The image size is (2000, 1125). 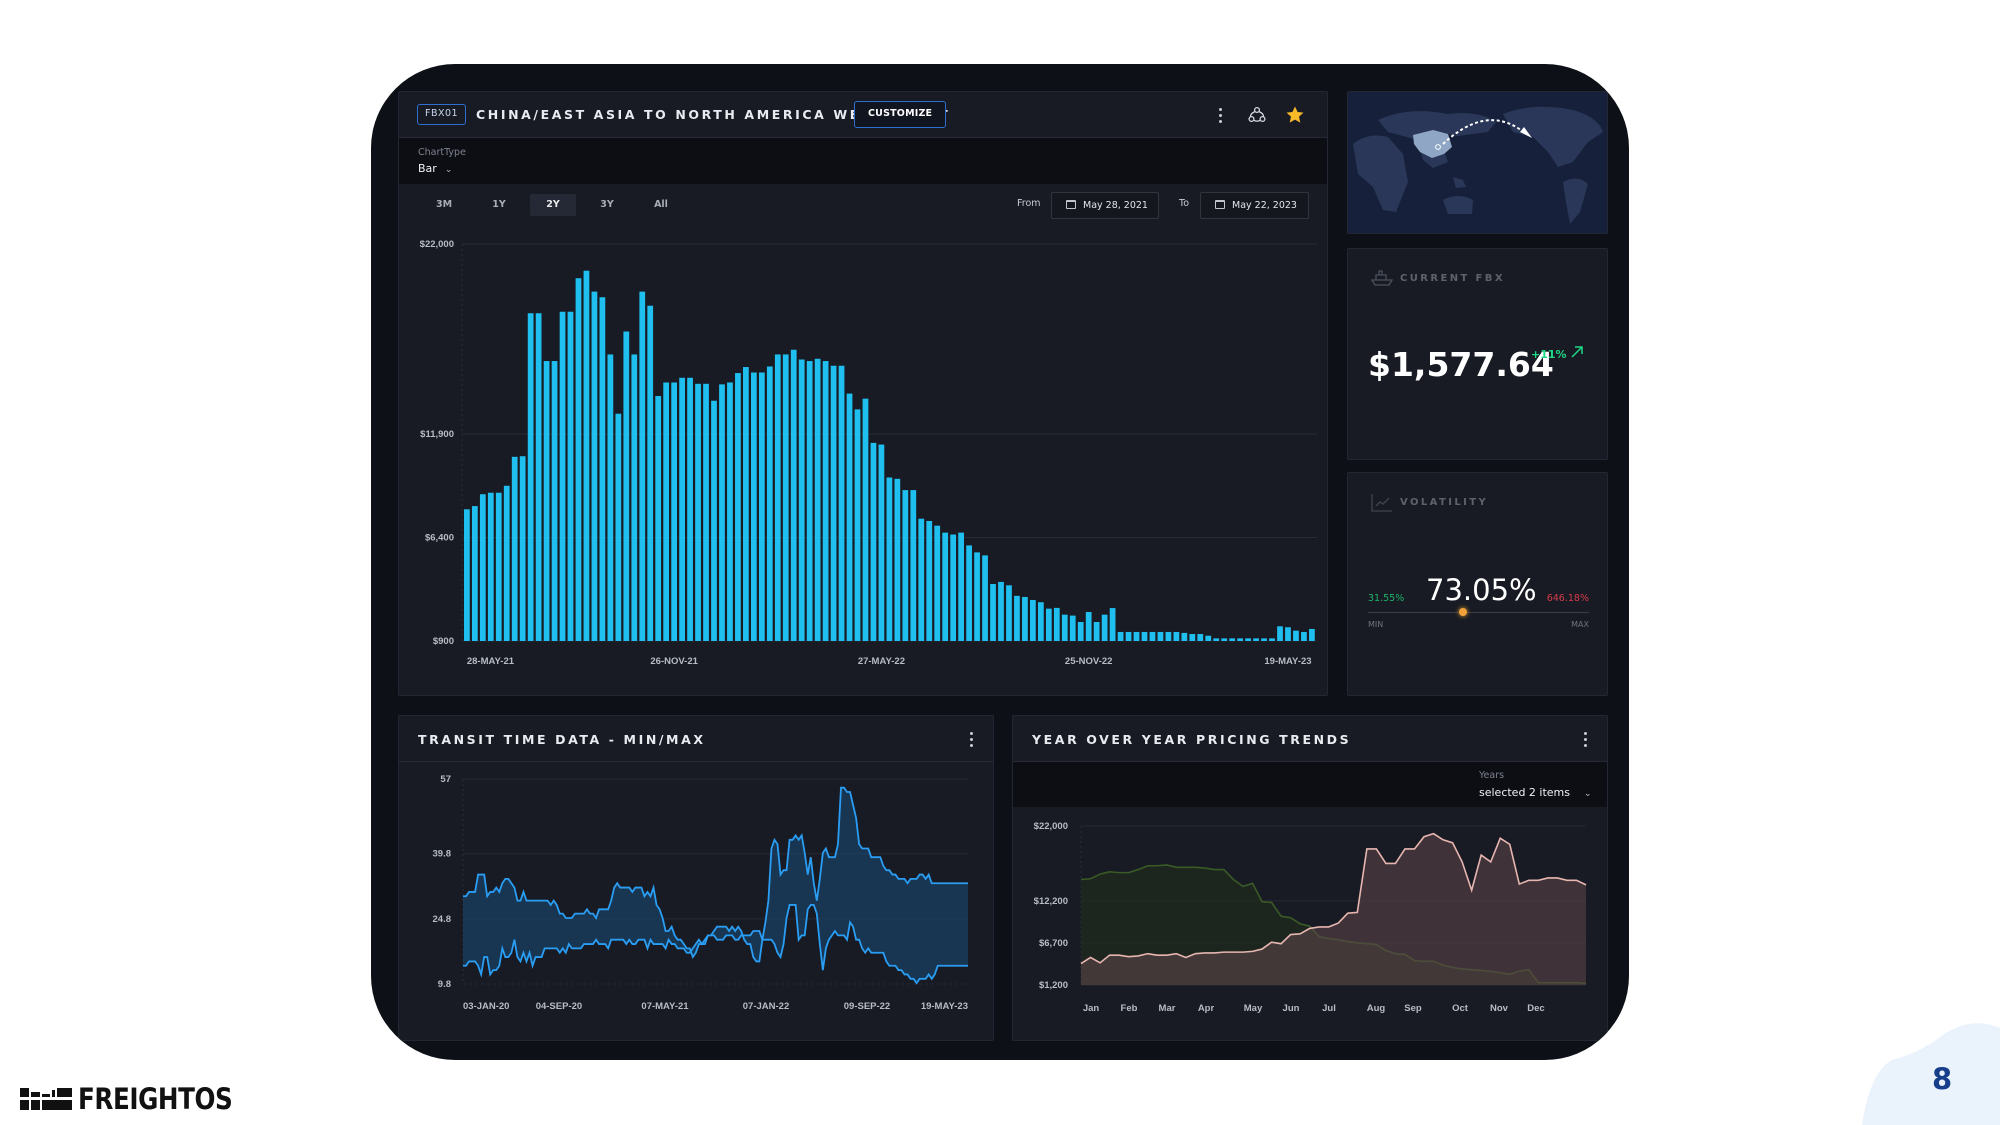 I want to click on volatility-range-track, so click(x=1478, y=612).